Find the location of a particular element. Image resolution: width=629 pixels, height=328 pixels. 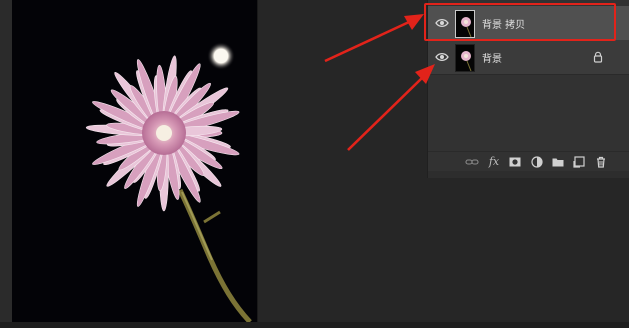

annotation-arrows is located at coordinates (379, 82).